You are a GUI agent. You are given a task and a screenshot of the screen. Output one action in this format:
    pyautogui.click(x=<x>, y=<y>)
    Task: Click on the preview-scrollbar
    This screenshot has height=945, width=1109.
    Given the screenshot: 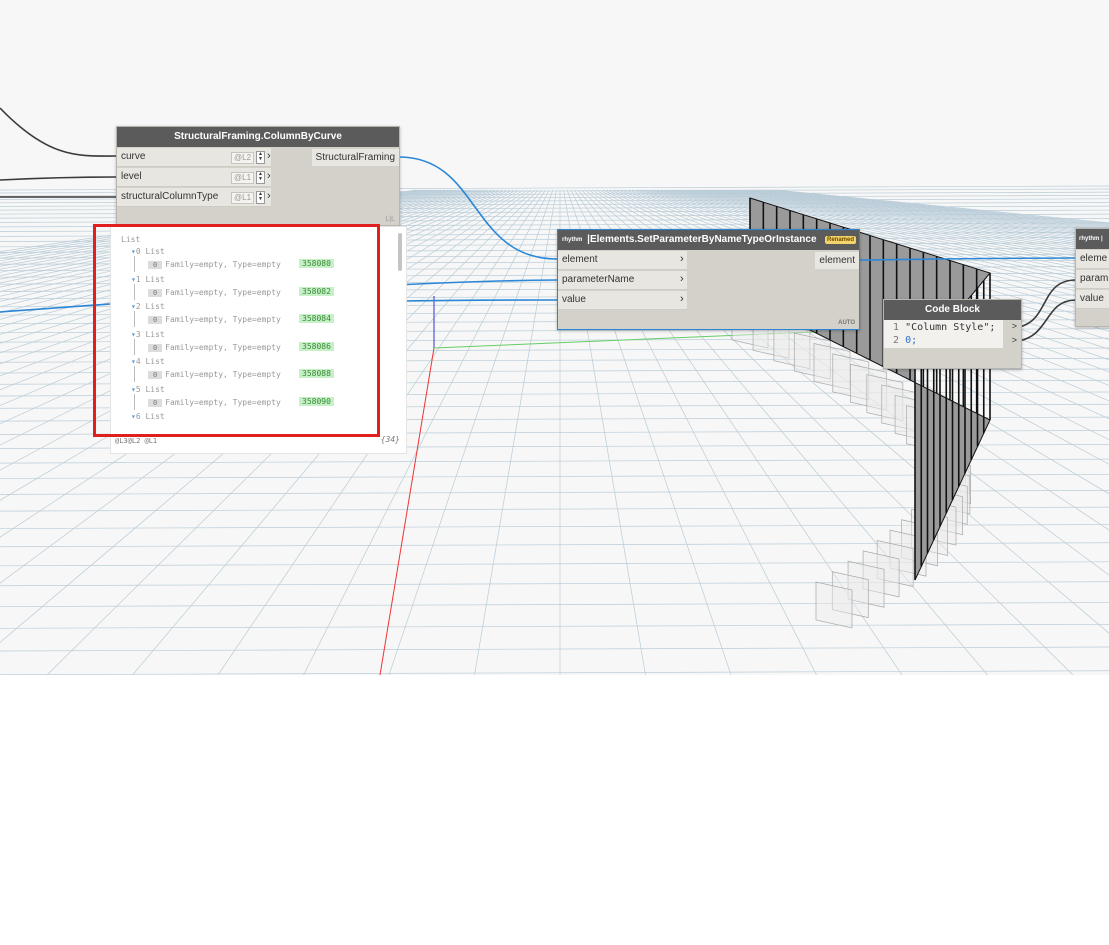 What is the action you would take?
    pyautogui.click(x=400, y=252)
    